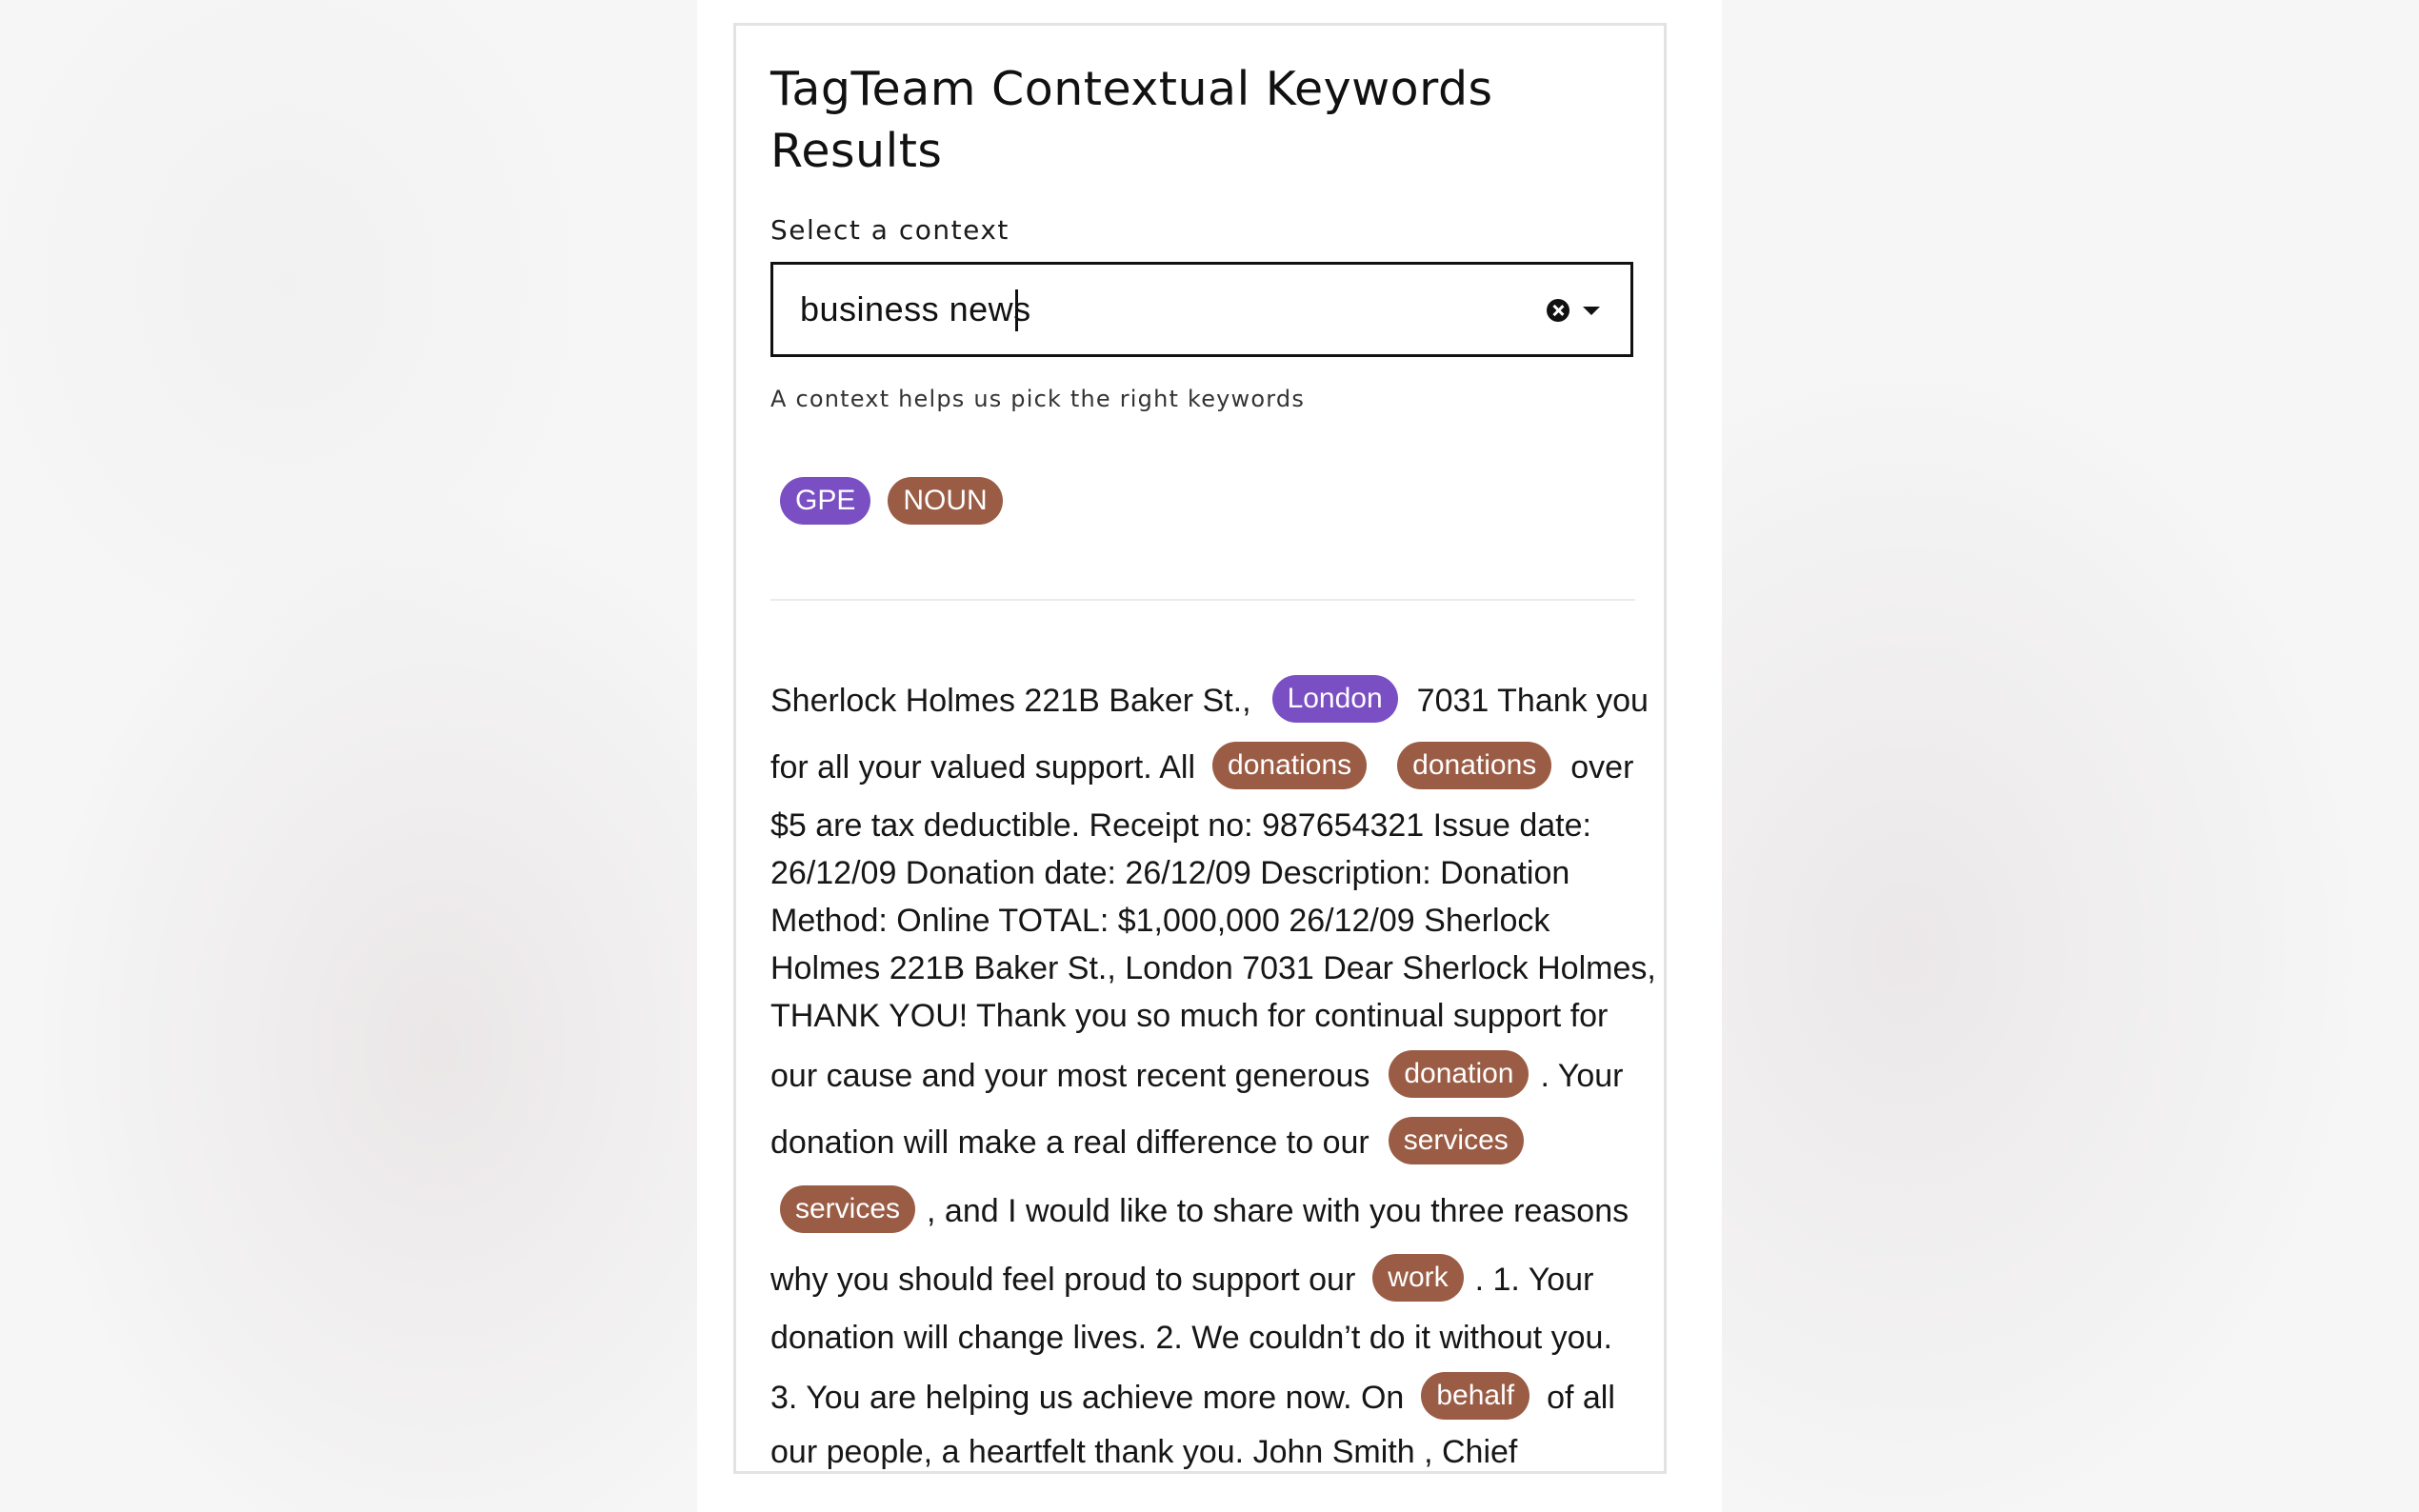 The image size is (2419, 1512). What do you see at coordinates (1010, 701) in the screenshot?
I see `text-segment: Sherlock Holmes 221B Baker St.,` at bounding box center [1010, 701].